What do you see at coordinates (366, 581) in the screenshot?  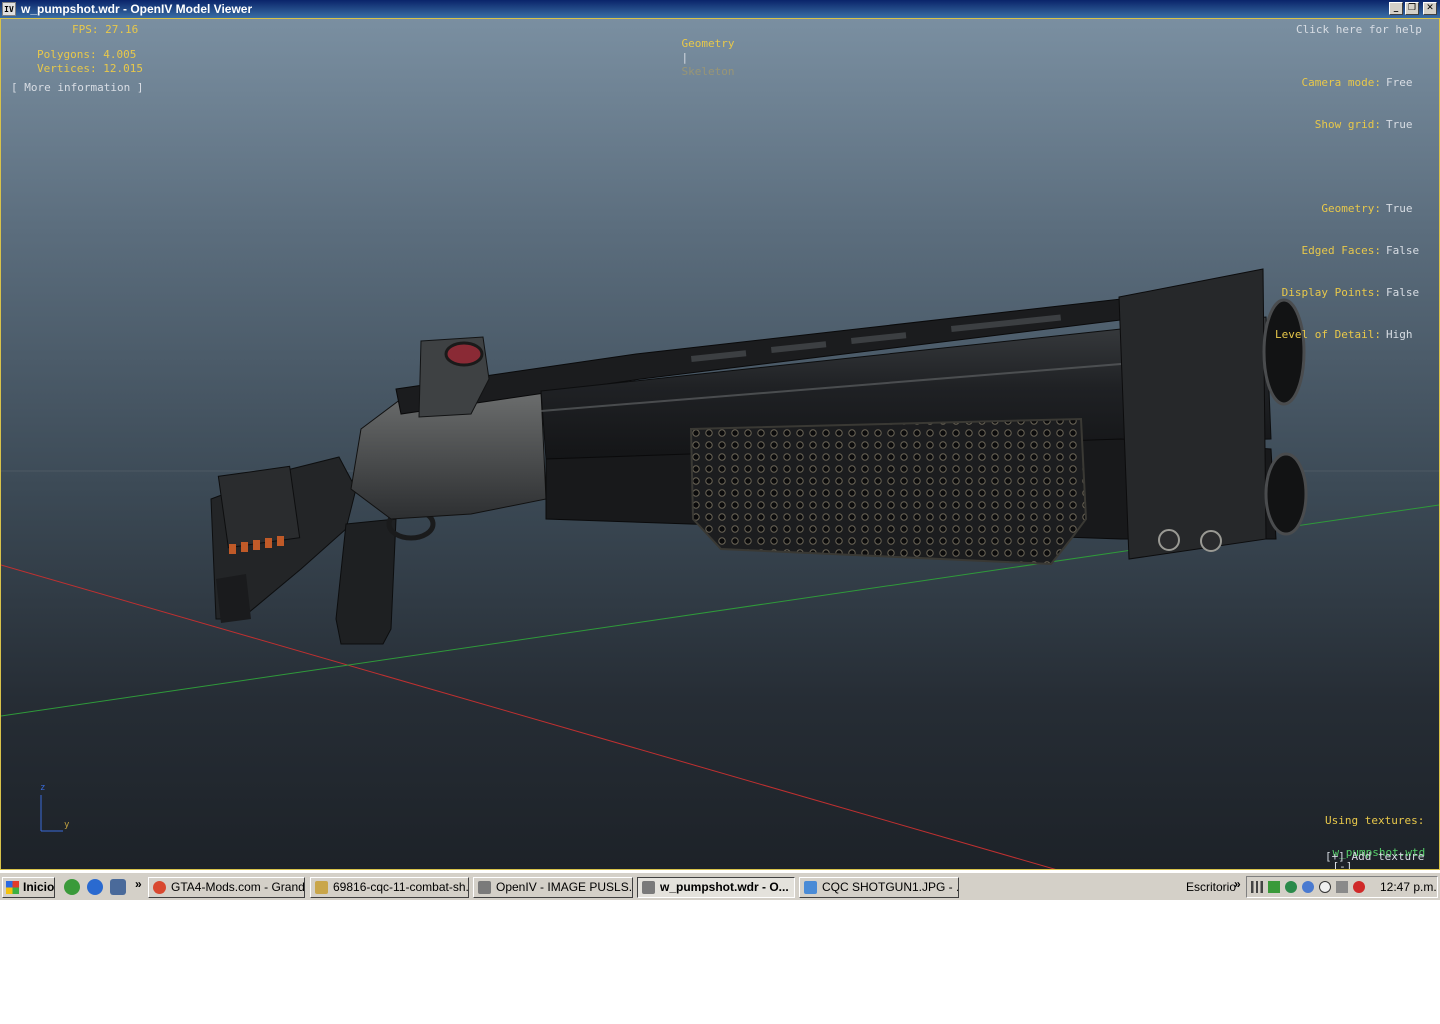 I see `pistol-grip` at bounding box center [366, 581].